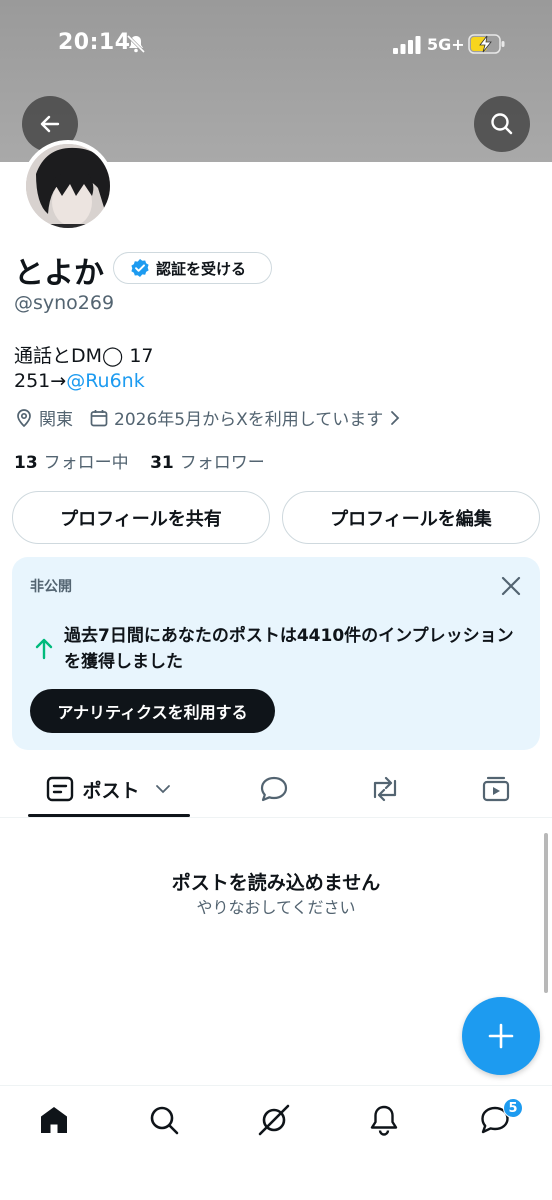 This screenshot has height=1200, width=552. I want to click on location-pin-icon, so click(24, 417).